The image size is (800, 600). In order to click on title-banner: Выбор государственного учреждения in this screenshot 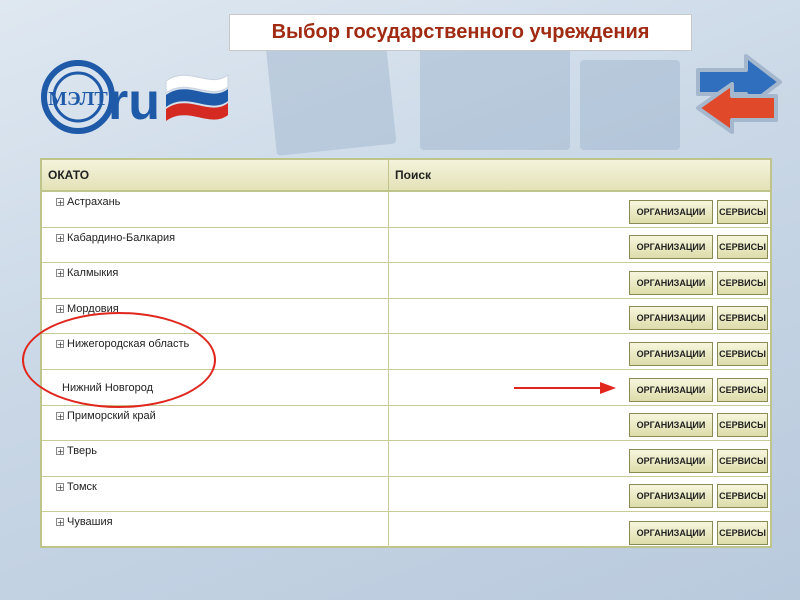, I will do `click(460, 32)`.